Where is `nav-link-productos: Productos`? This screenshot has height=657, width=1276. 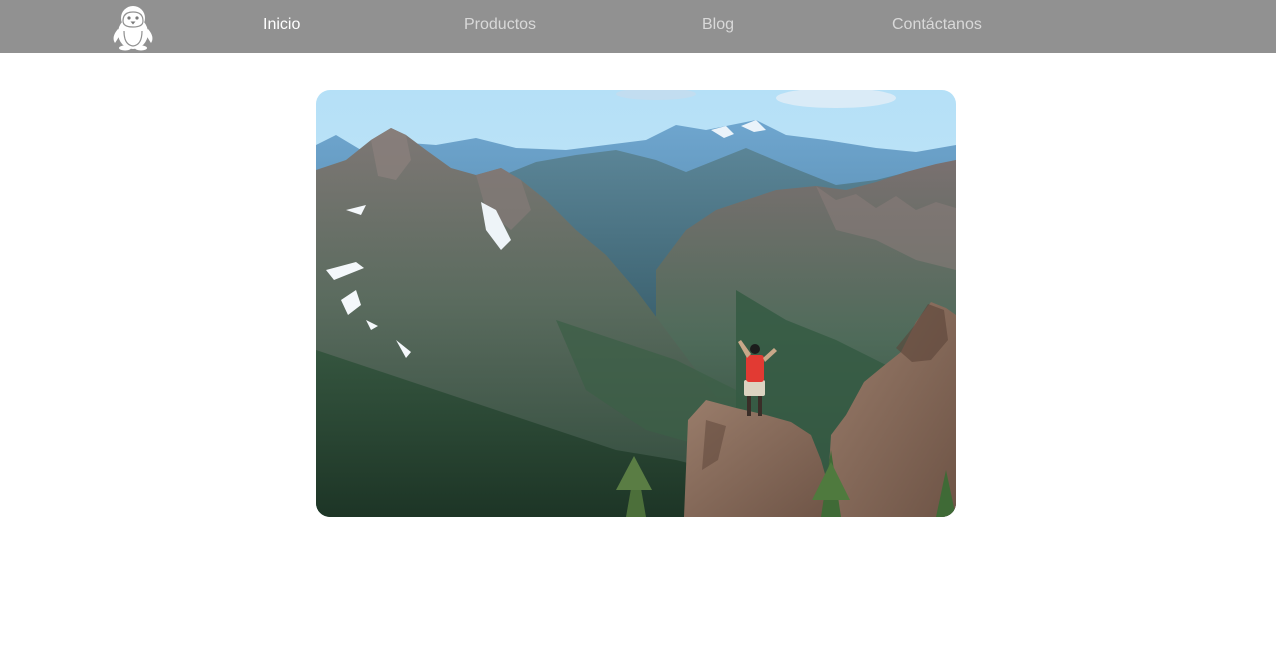 nav-link-productos: Productos is located at coordinates (500, 25).